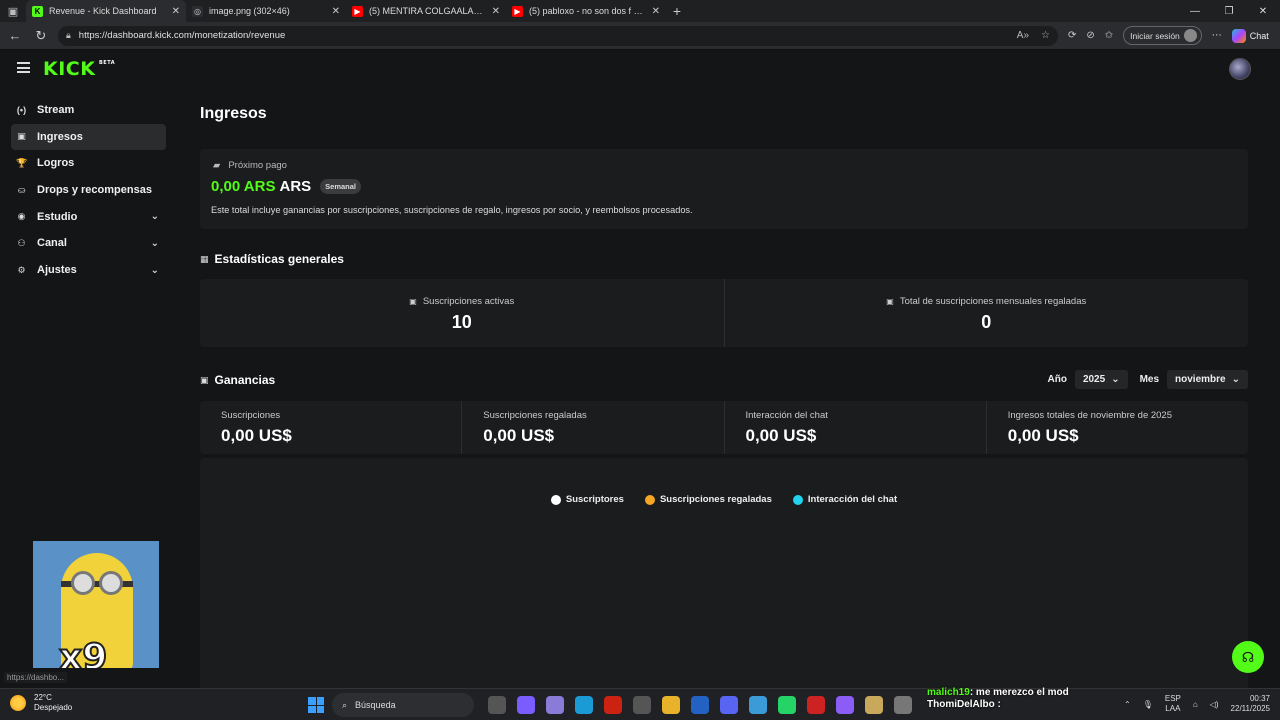 This screenshot has width=1280, height=720. What do you see at coordinates (1127, 704) in the screenshot?
I see `chevron-up-icon: ⌃` at bounding box center [1127, 704].